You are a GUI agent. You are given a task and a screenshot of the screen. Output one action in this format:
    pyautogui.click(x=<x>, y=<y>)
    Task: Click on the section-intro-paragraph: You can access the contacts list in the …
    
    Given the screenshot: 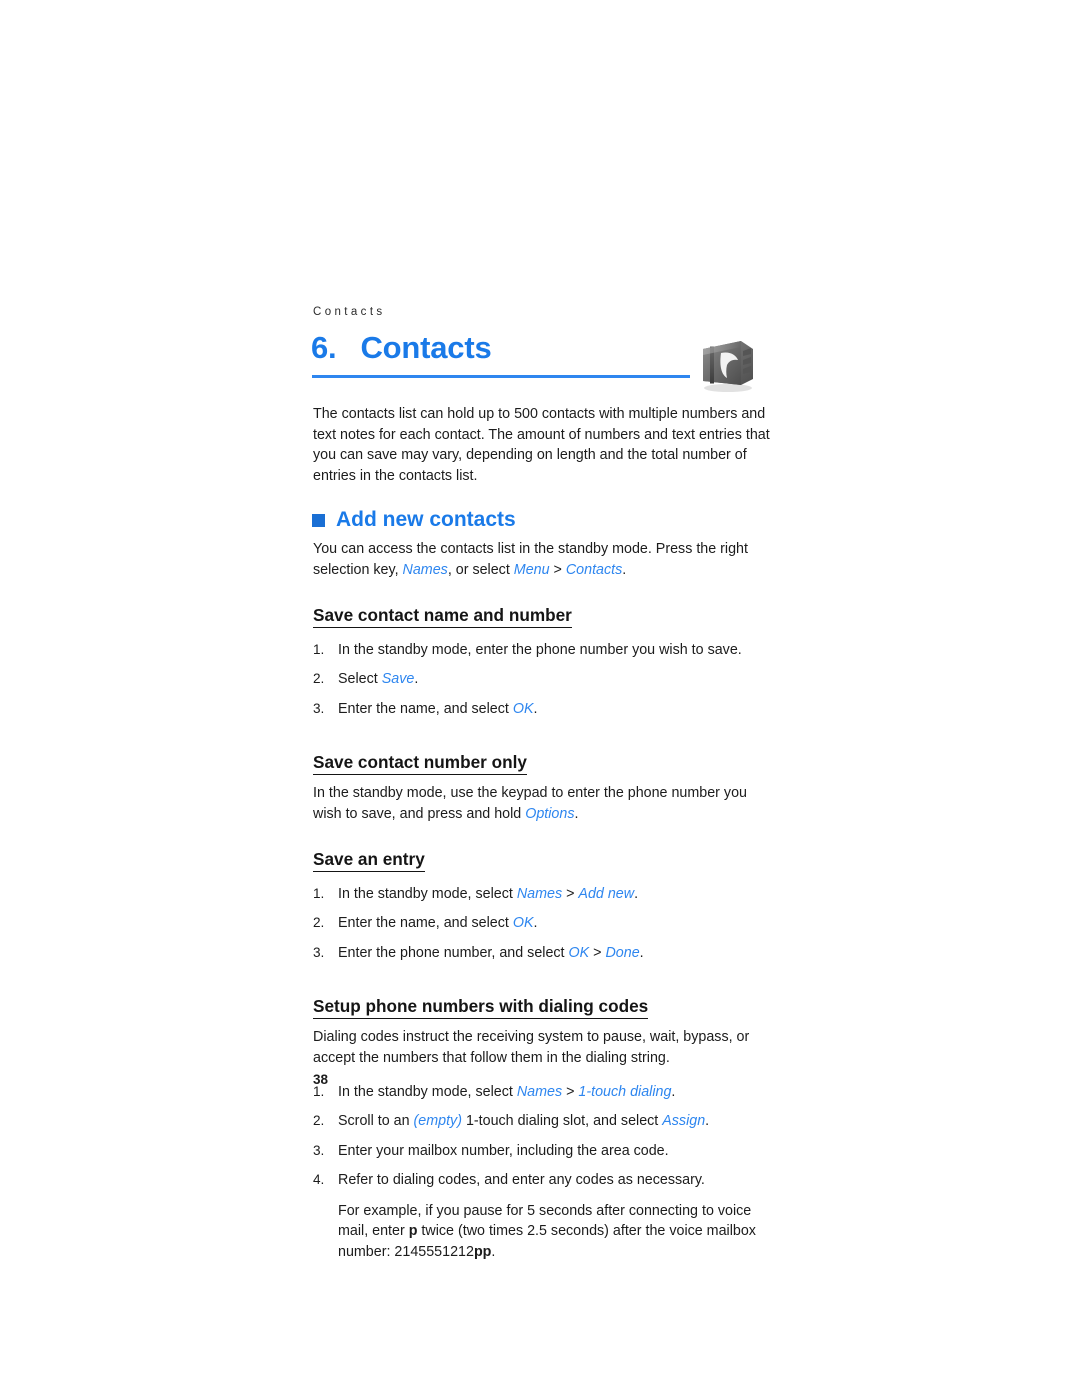 What is the action you would take?
    pyautogui.click(x=543, y=559)
    